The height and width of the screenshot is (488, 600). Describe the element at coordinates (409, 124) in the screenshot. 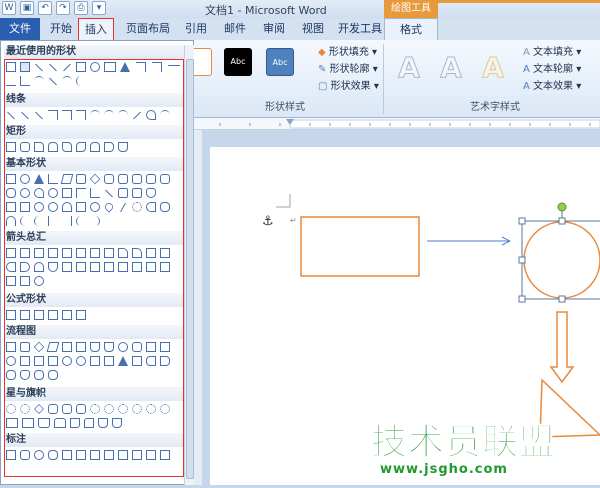

I see `ruler-ticks` at that location.